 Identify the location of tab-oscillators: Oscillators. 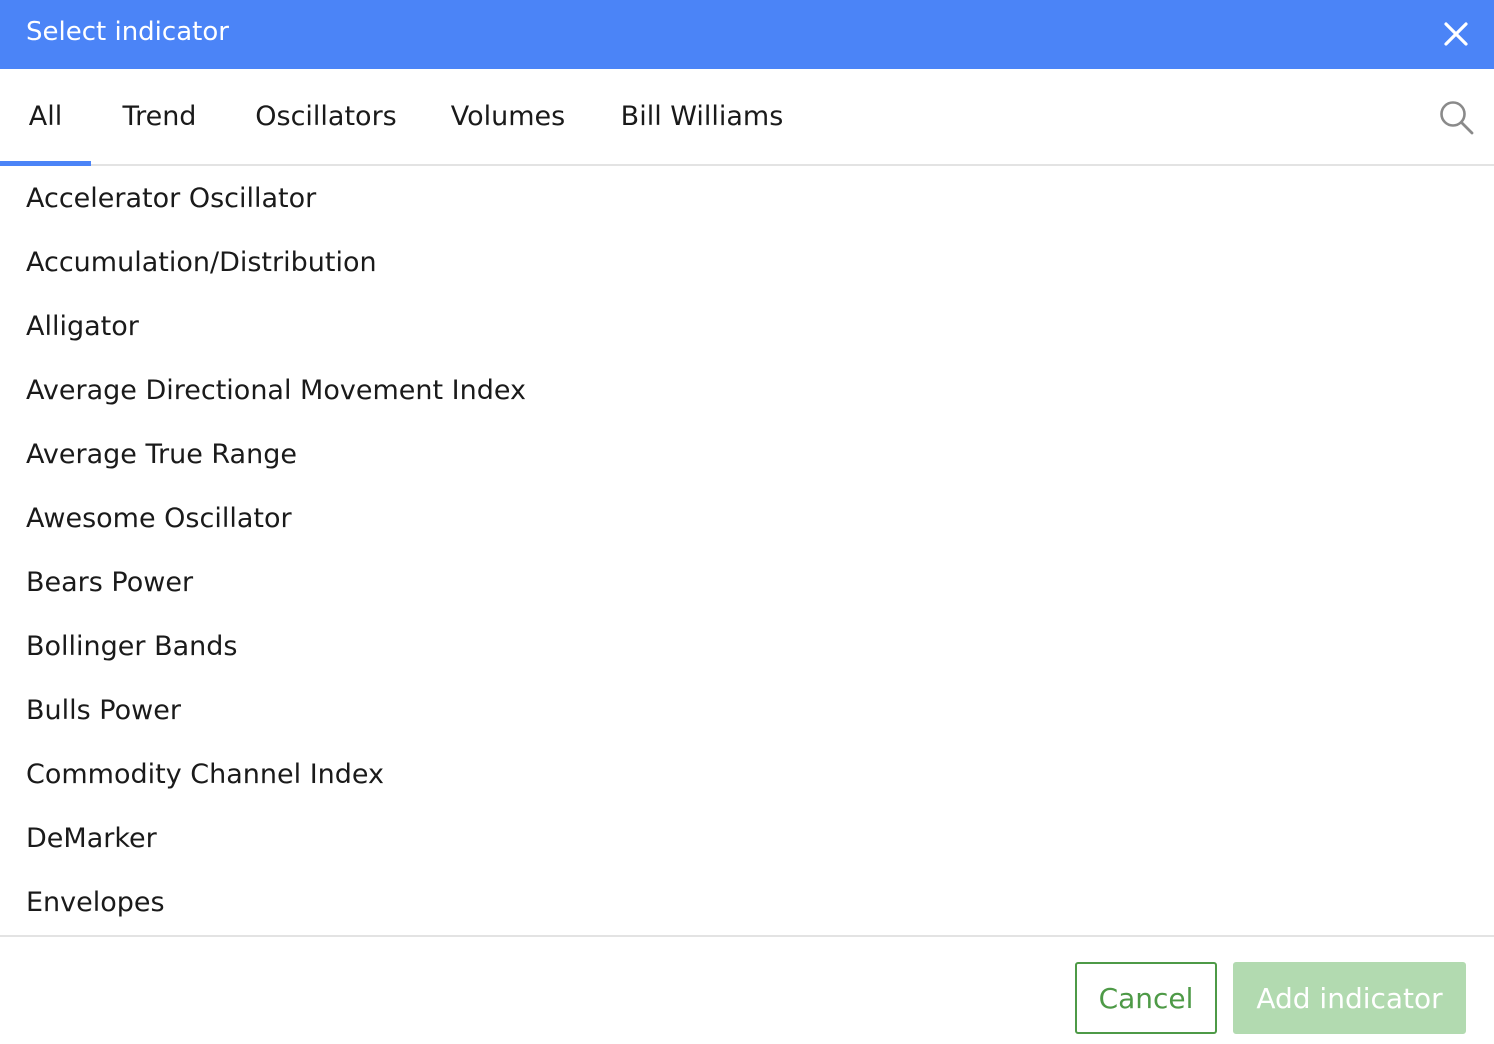
(326, 116).